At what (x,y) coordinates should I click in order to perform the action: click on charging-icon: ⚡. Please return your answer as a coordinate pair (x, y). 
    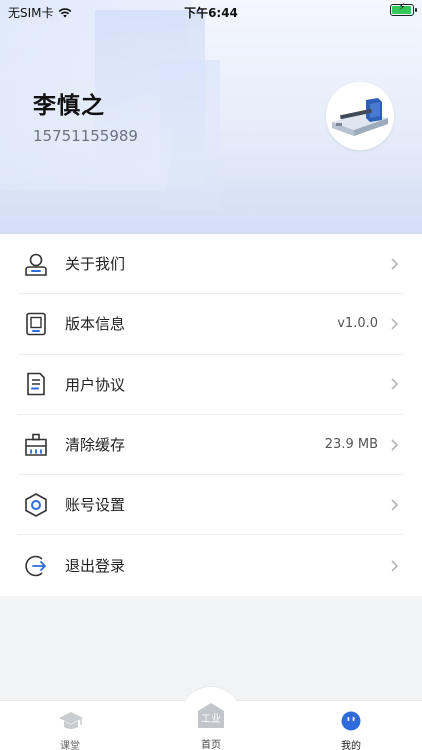
    Looking at the image, I should click on (402, 7).